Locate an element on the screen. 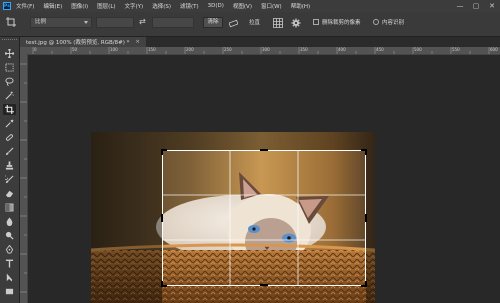  pen-tool-icon is located at coordinates (9, 249).